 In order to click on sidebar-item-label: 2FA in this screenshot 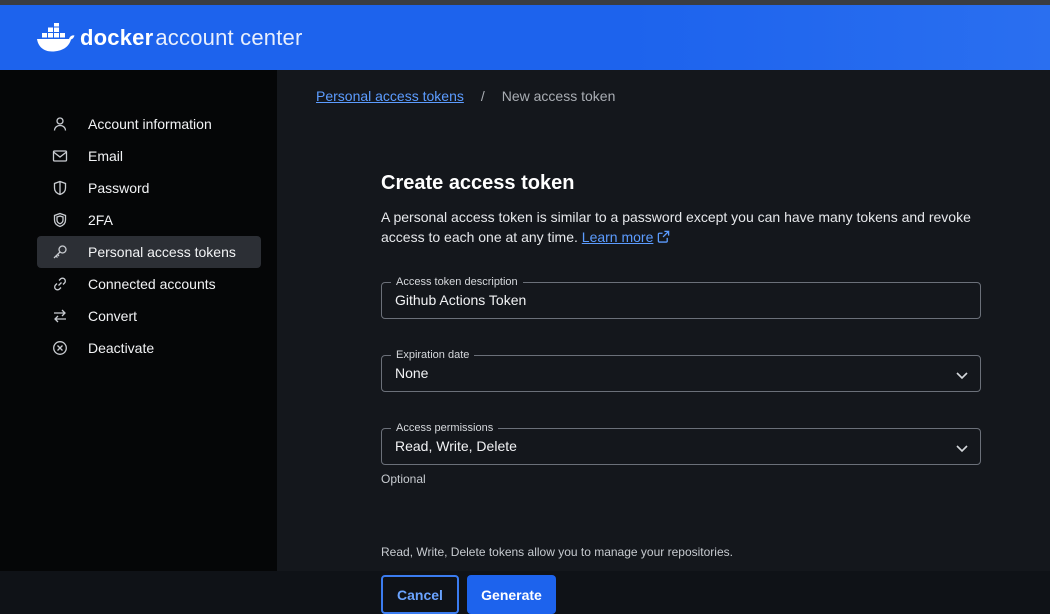, I will do `click(100, 220)`.